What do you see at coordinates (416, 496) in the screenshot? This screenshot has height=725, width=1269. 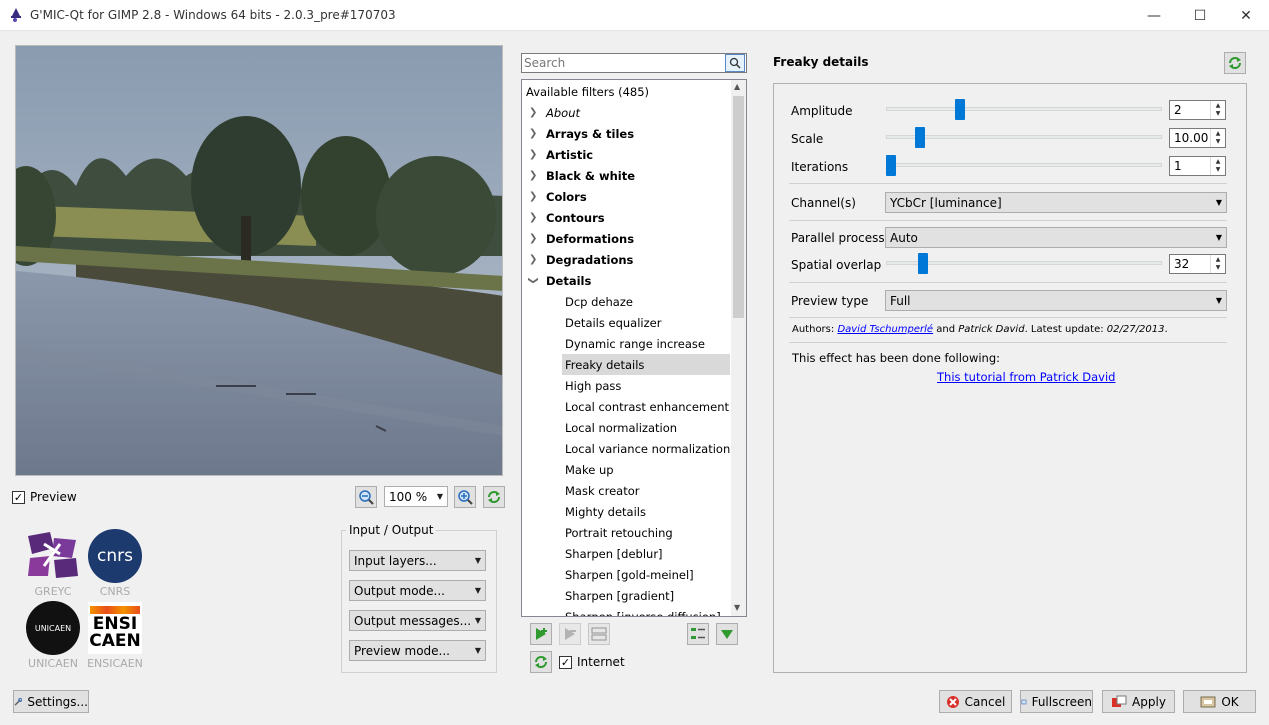 I see `zoom-select: 100 % ▼` at bounding box center [416, 496].